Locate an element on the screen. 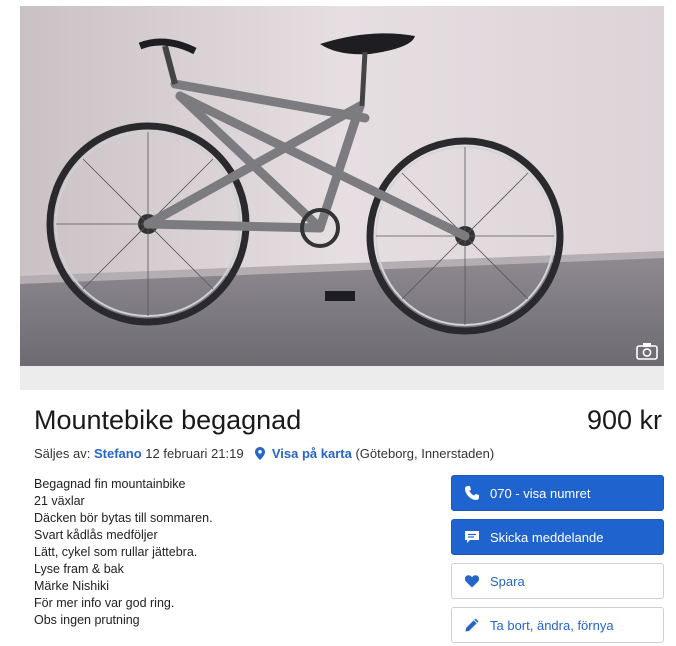  seller-name-link: Stefano is located at coordinates (118, 453).